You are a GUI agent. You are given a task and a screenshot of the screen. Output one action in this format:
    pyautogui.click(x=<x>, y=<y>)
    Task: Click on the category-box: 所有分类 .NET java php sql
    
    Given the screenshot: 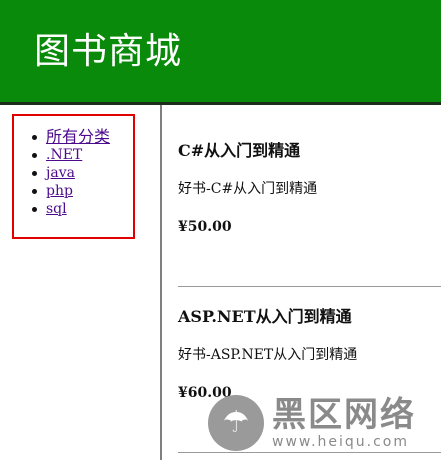 What is the action you would take?
    pyautogui.click(x=73, y=176)
    